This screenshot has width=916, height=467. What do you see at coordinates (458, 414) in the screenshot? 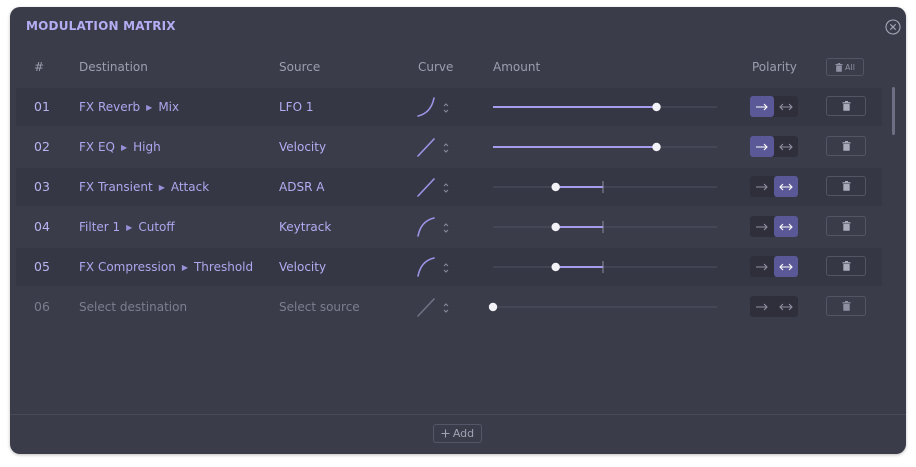
I see `footer-divider` at bounding box center [458, 414].